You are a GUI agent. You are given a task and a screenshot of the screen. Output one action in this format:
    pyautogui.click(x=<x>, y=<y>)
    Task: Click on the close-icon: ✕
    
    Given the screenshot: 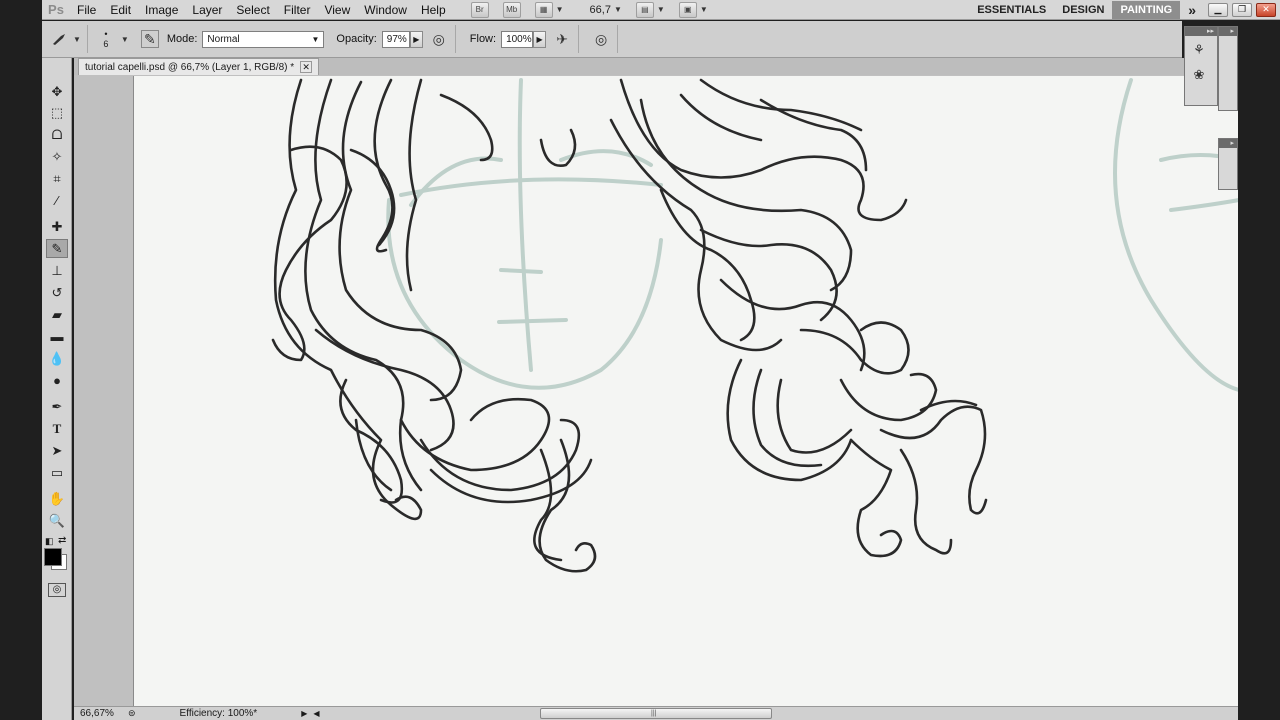 What is the action you would take?
    pyautogui.click(x=1266, y=9)
    